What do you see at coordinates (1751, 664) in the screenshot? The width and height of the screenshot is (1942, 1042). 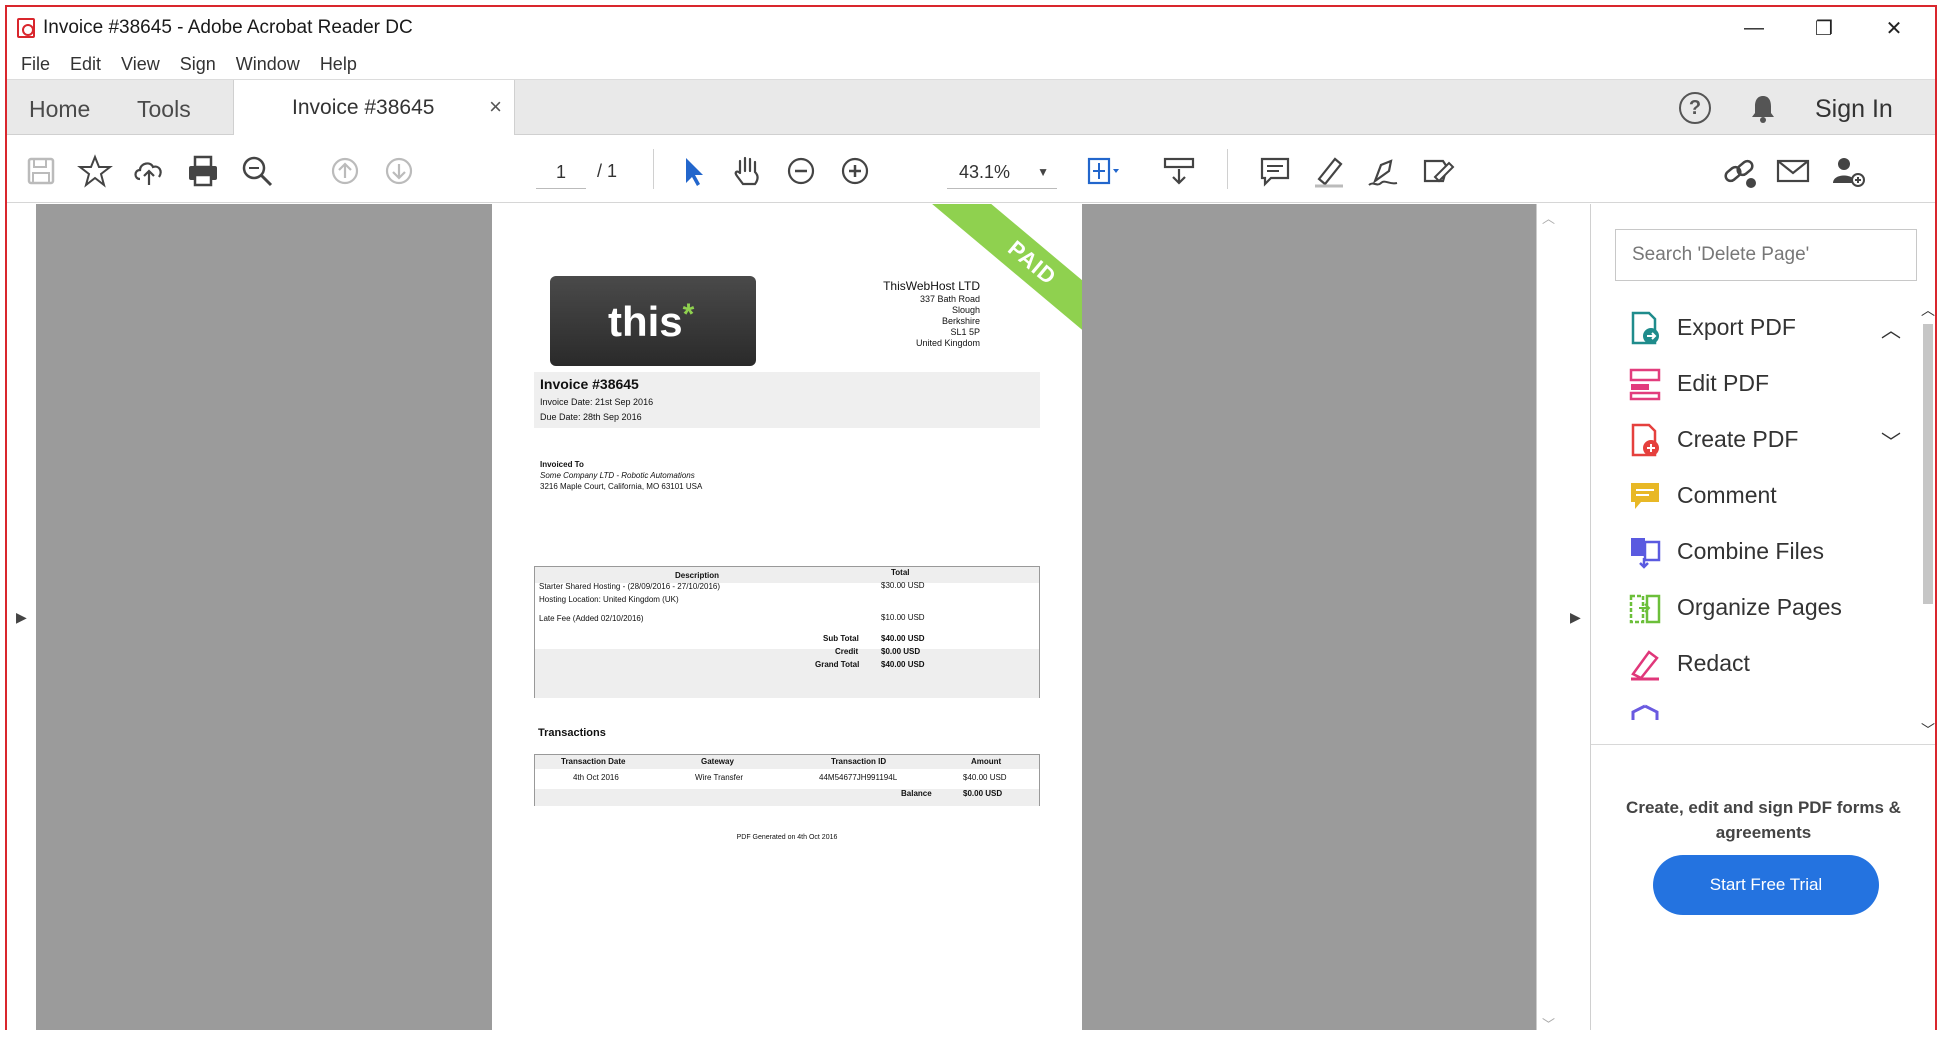 I see `tool-redact: Redact` at bounding box center [1751, 664].